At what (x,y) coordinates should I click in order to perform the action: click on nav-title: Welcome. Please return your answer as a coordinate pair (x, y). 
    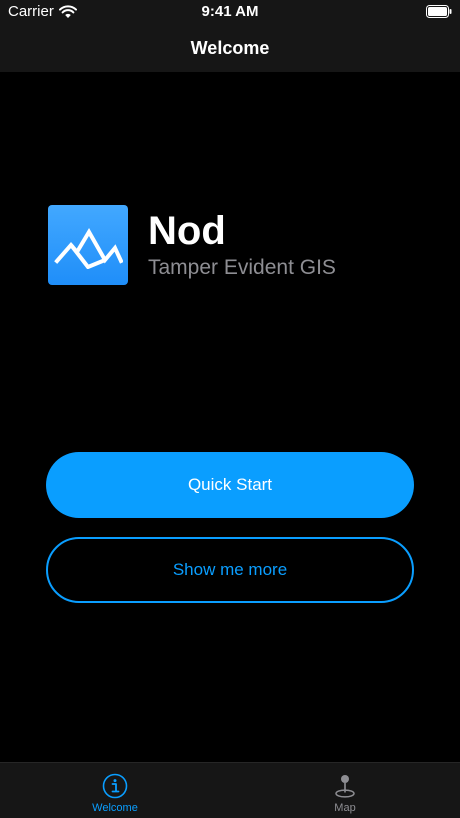
    Looking at the image, I should click on (230, 47).